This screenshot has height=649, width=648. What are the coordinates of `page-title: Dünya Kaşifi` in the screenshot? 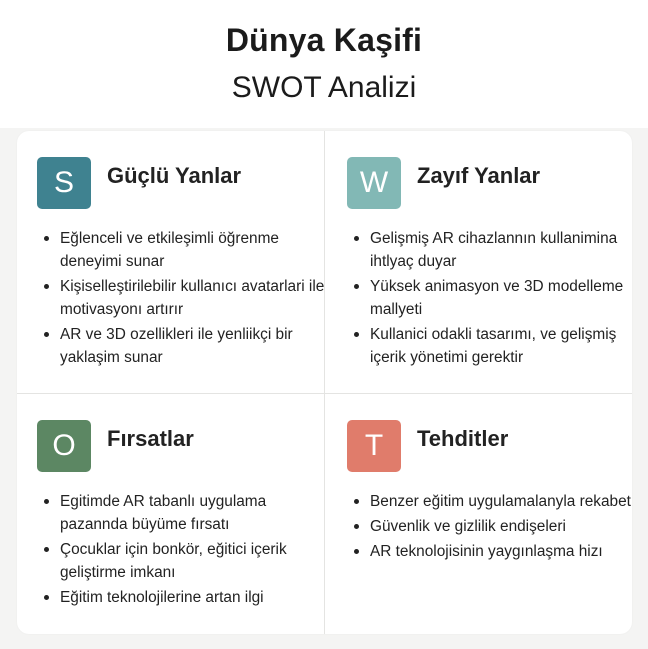 It's located at (324, 40).